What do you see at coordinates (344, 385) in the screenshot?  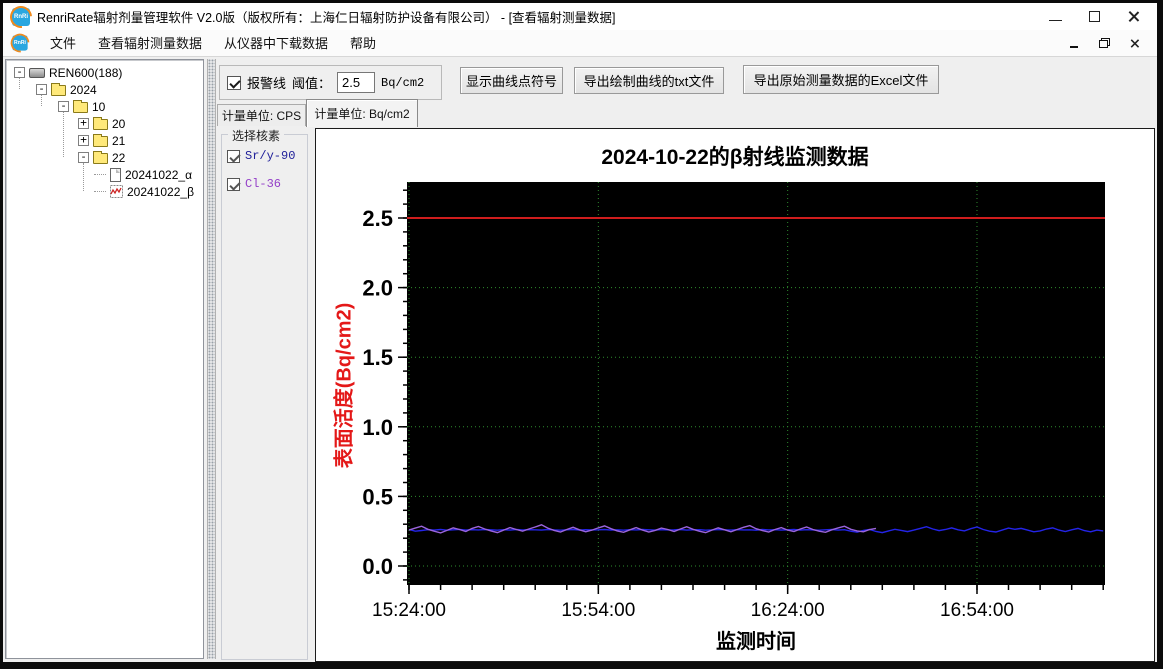 I see `y-axis-title: 表面活度(Bq/cm2)` at bounding box center [344, 385].